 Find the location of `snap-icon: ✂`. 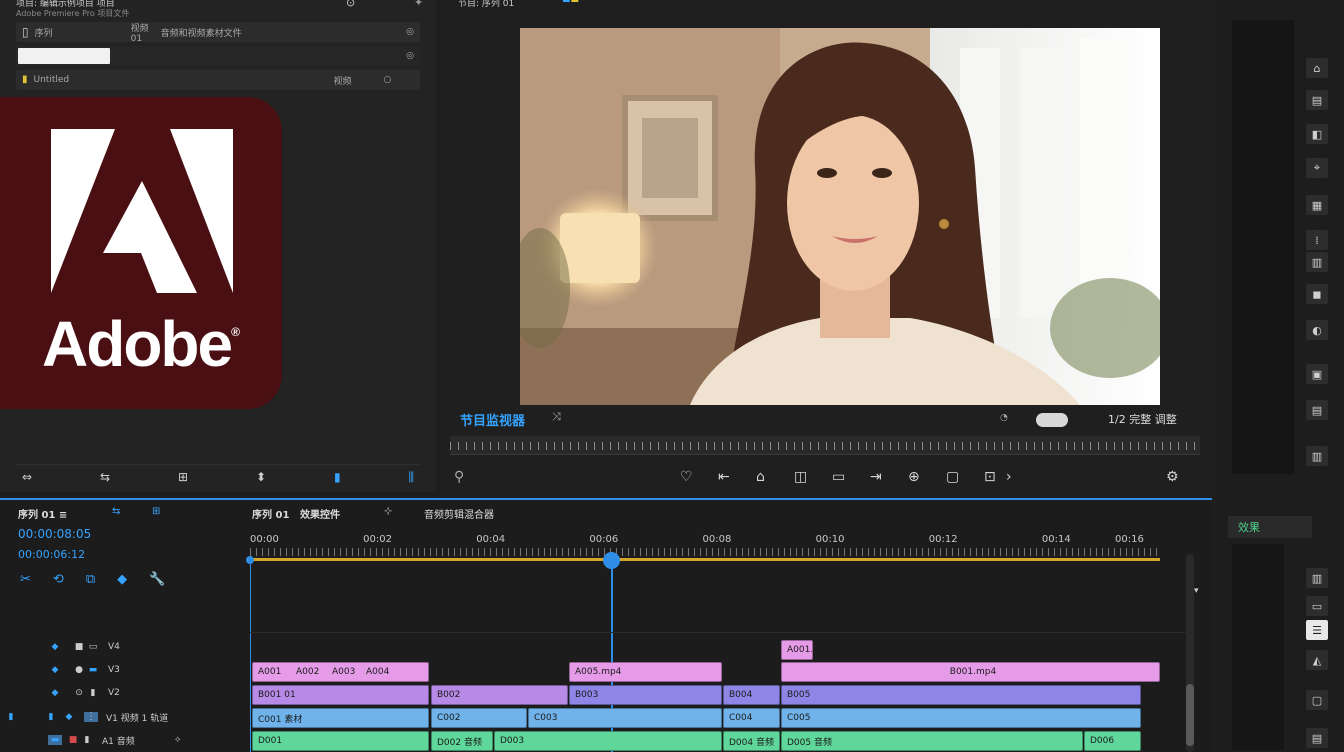

snap-icon: ✂ is located at coordinates (25, 579).